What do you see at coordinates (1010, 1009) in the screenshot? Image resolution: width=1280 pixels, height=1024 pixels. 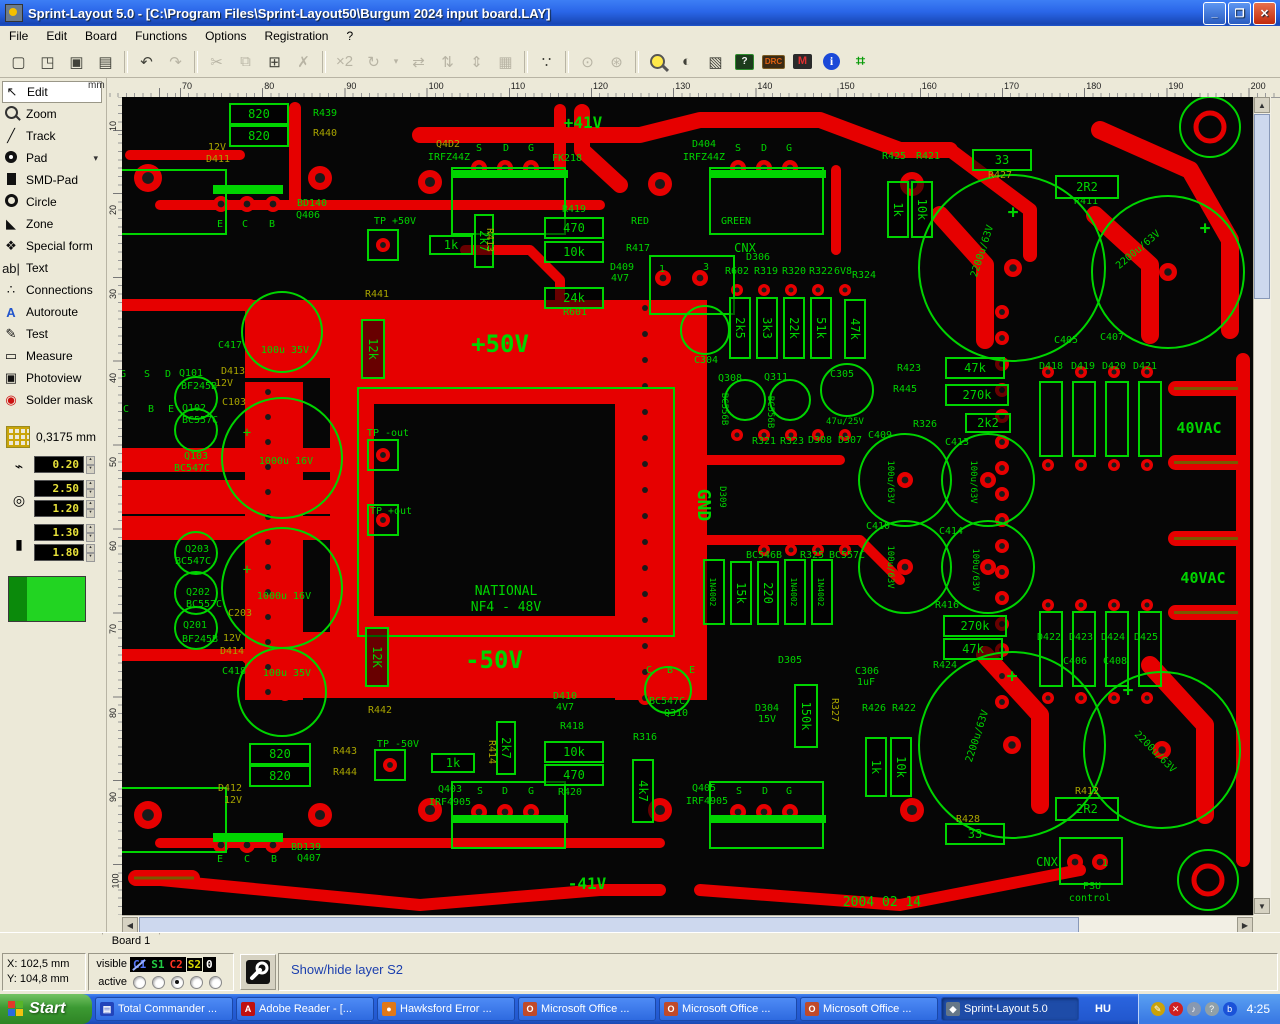 I see `task-sprint-layout: ◆ Sprint-Layout 5.0` at bounding box center [1010, 1009].